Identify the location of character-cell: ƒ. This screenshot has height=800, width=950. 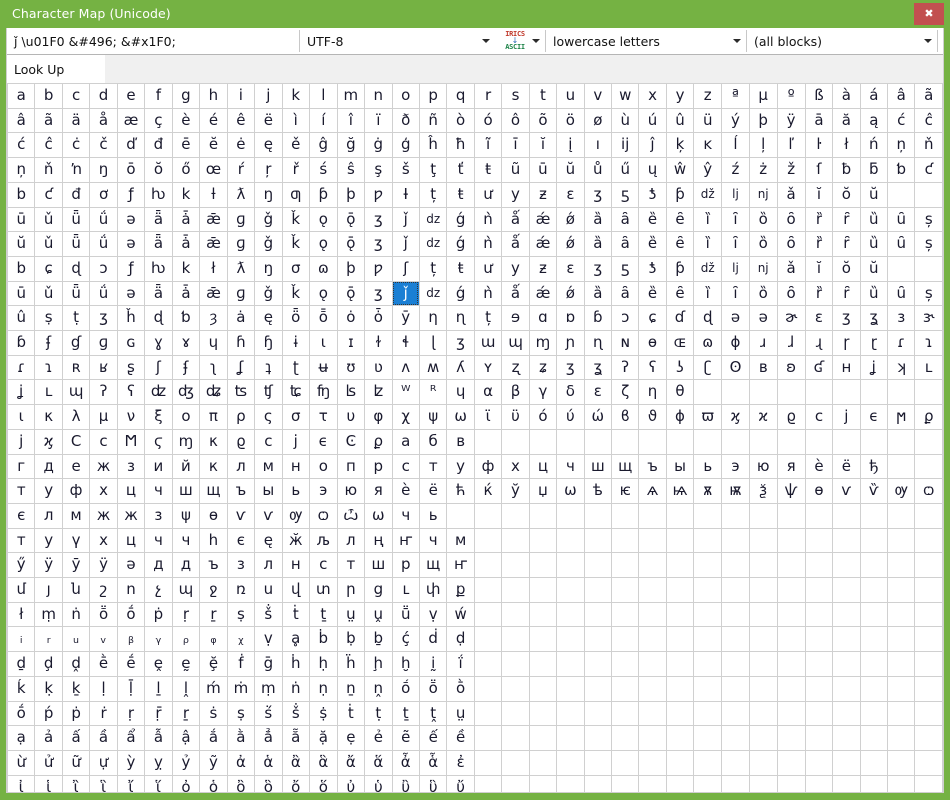
(131, 195).